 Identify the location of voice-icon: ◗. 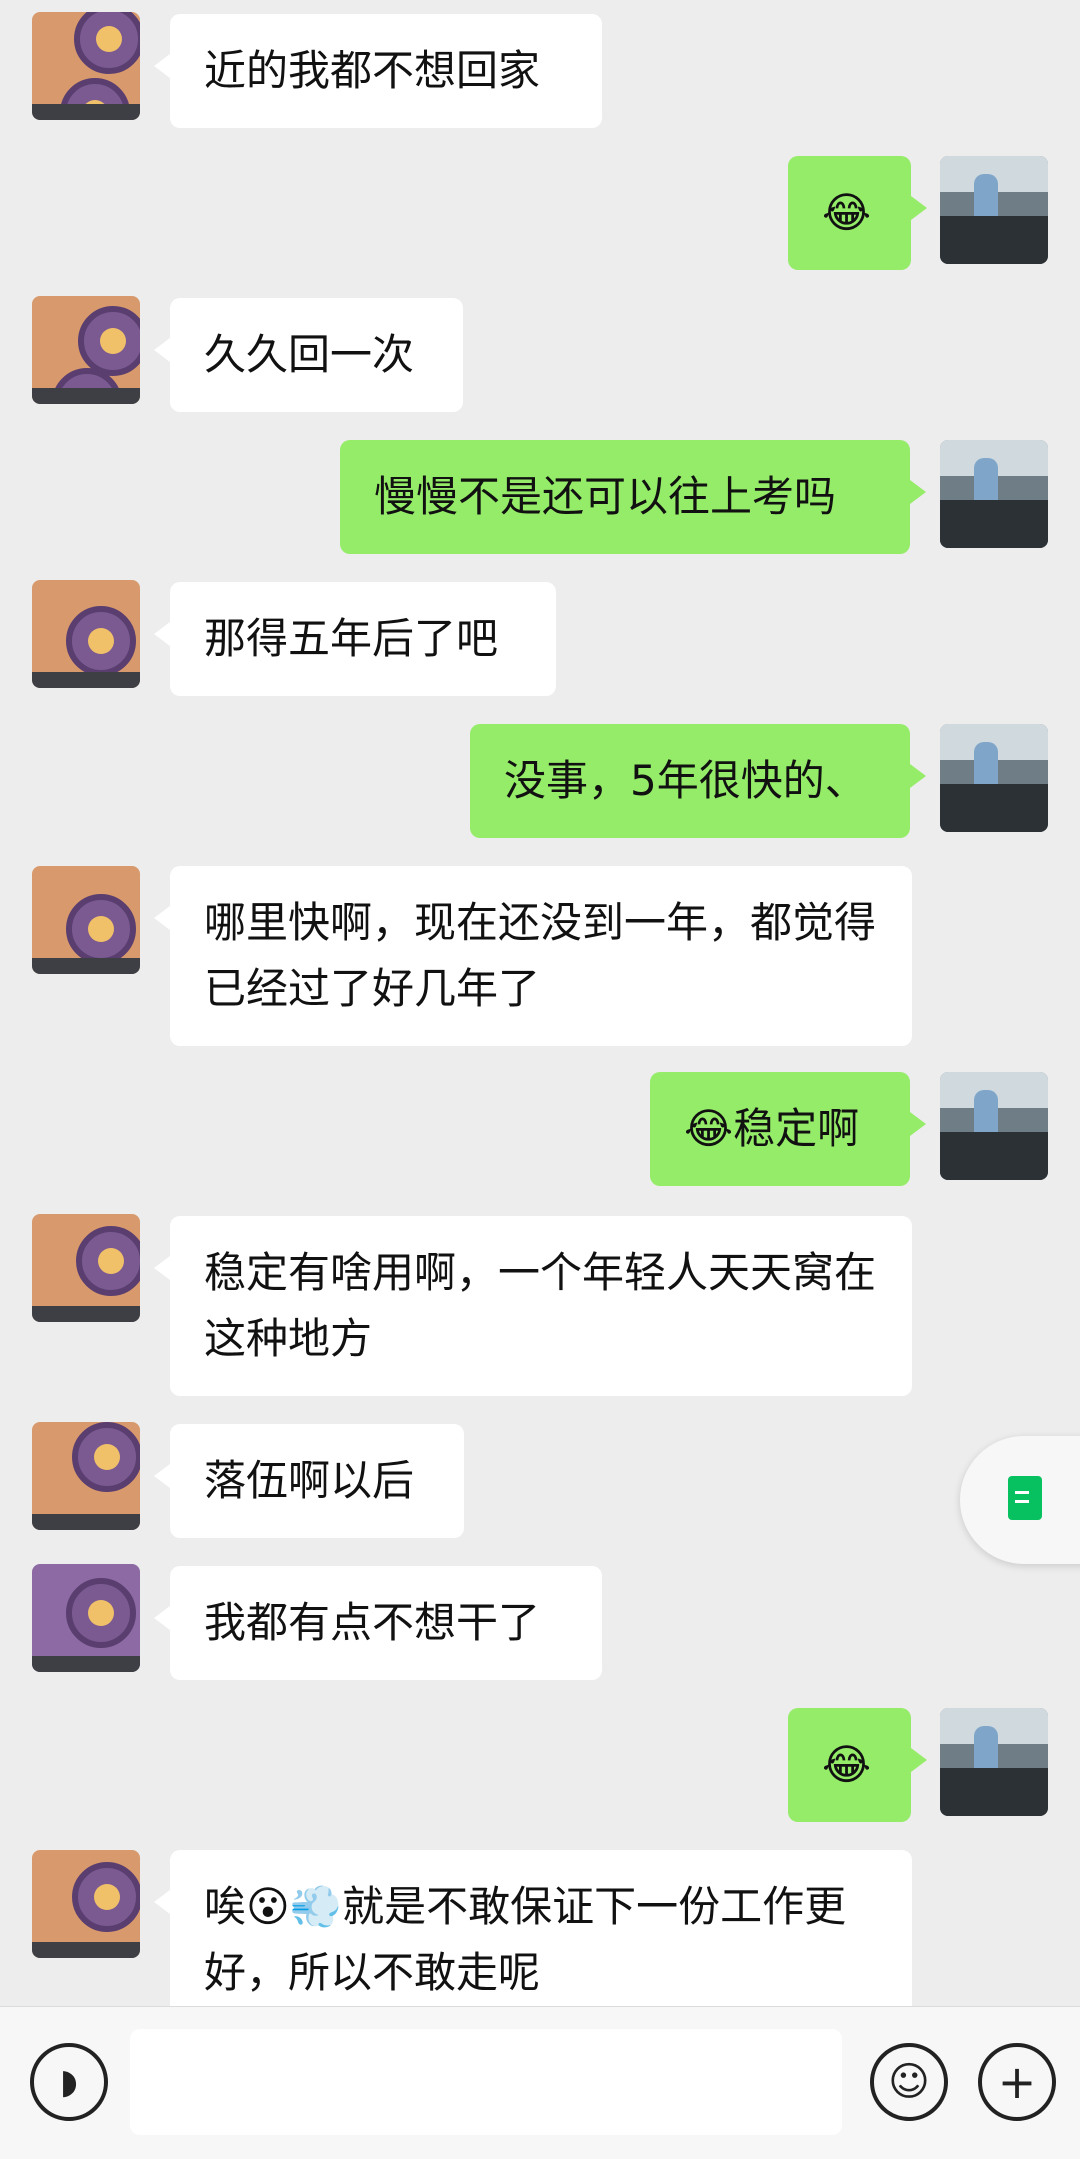
(69, 2082).